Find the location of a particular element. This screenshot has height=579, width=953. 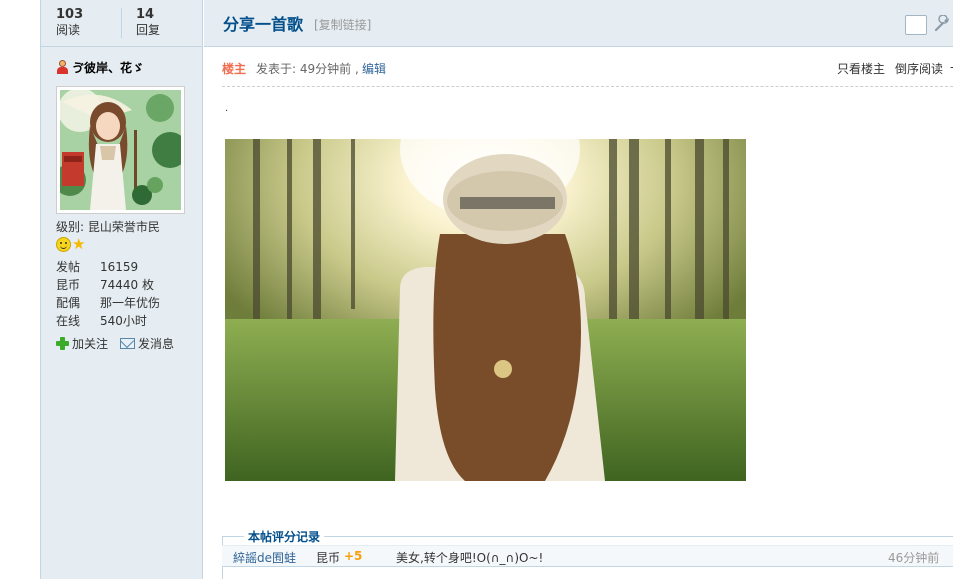

profile-key: 在线 is located at coordinates (68, 321).